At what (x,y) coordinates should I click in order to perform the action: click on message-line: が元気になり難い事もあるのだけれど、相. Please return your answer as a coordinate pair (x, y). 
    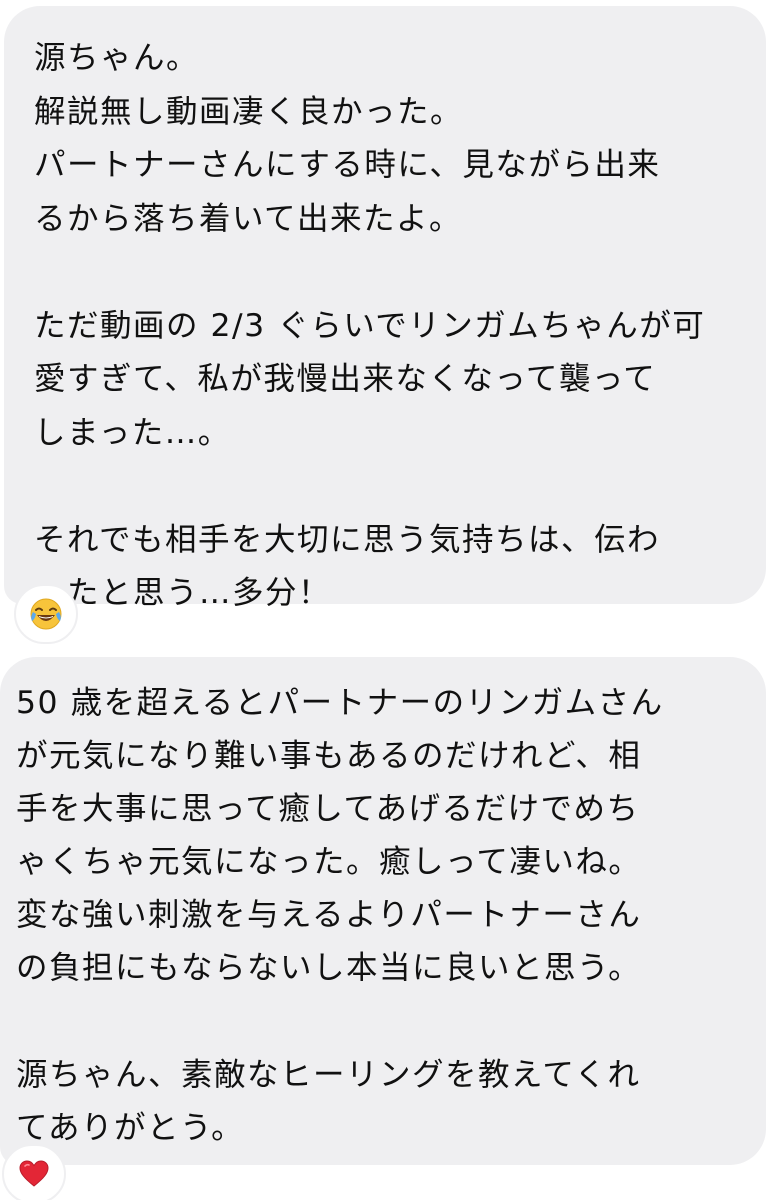
    Looking at the image, I should click on (329, 756).